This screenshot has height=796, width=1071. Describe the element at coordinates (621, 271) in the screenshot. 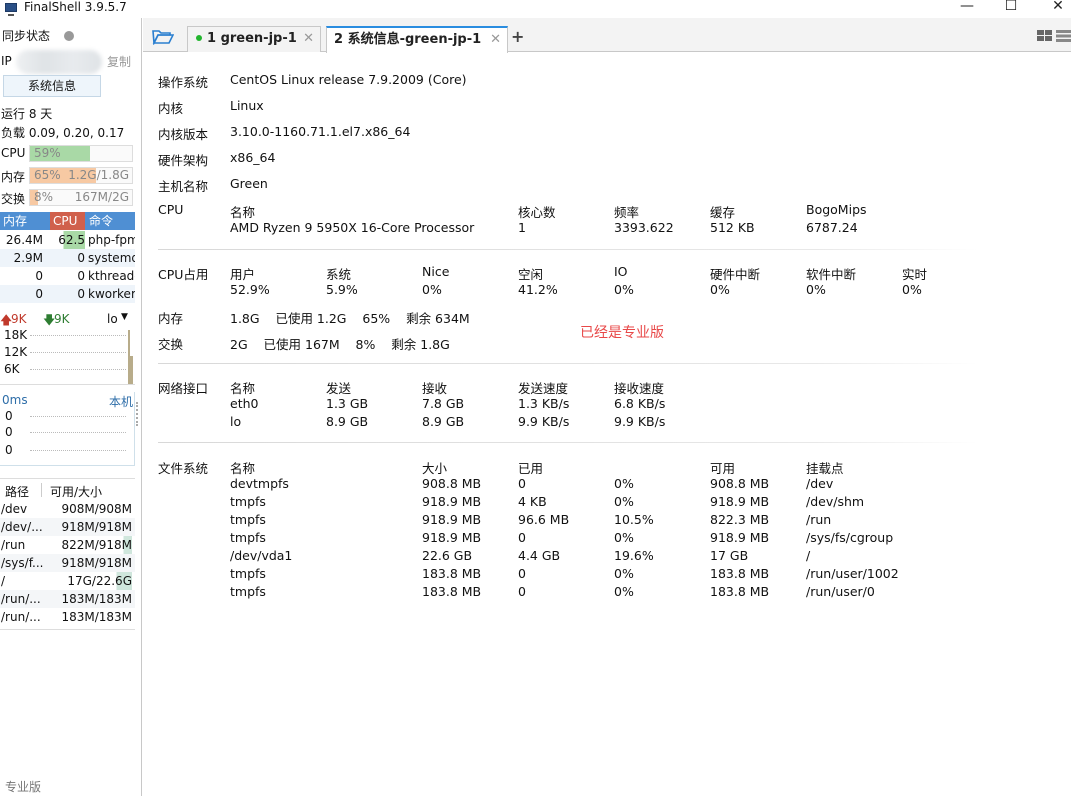

I see `cpu-usage-header: IO` at that location.